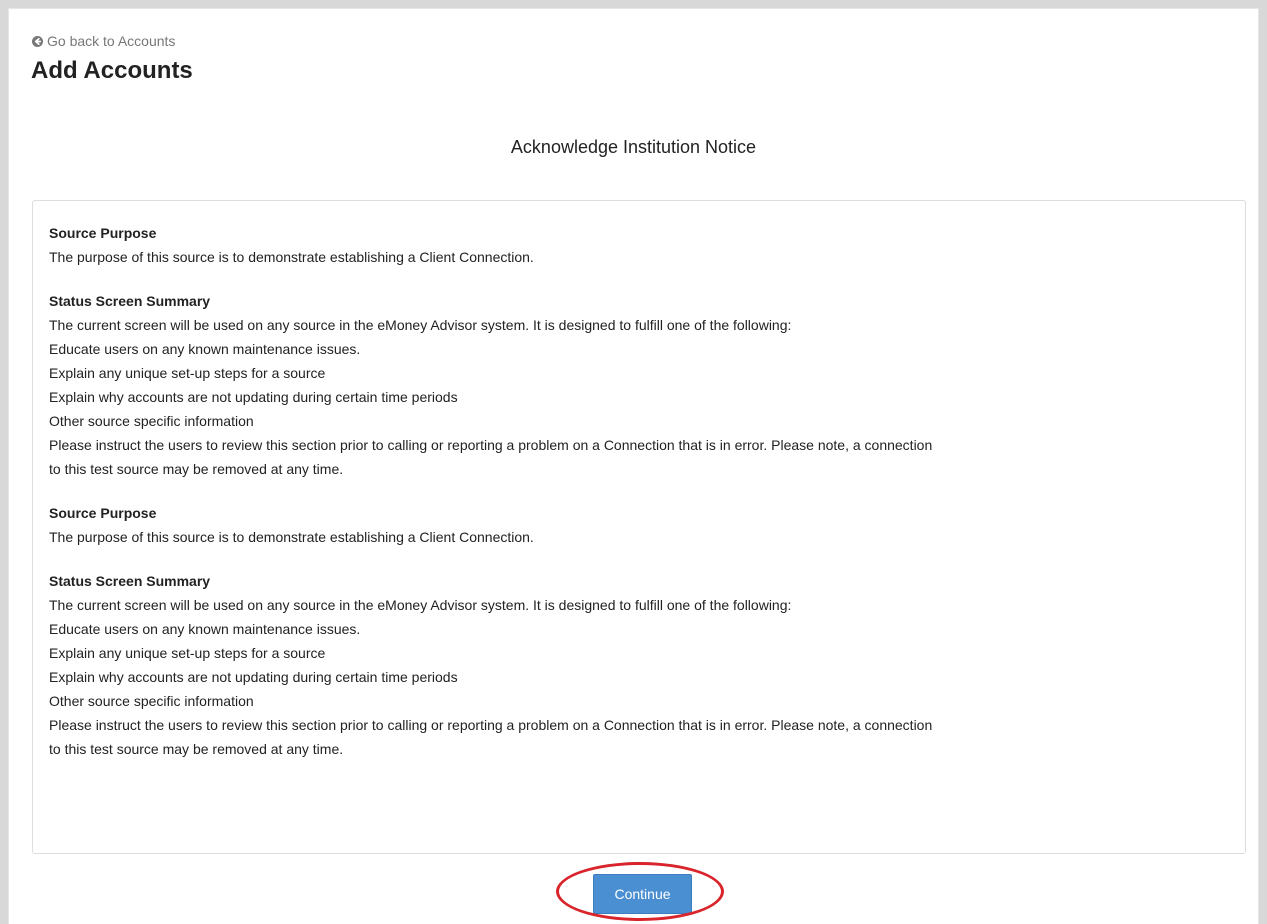 This screenshot has height=924, width=1267. What do you see at coordinates (633, 147) in the screenshot?
I see `notice-heading: Acknowledge Institution Notice` at bounding box center [633, 147].